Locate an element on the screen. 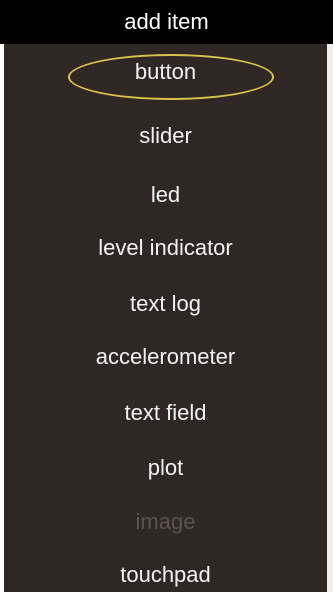 Image resolution: width=333 pixels, height=592 pixels. menu-item-text-log: text log is located at coordinates (165, 304).